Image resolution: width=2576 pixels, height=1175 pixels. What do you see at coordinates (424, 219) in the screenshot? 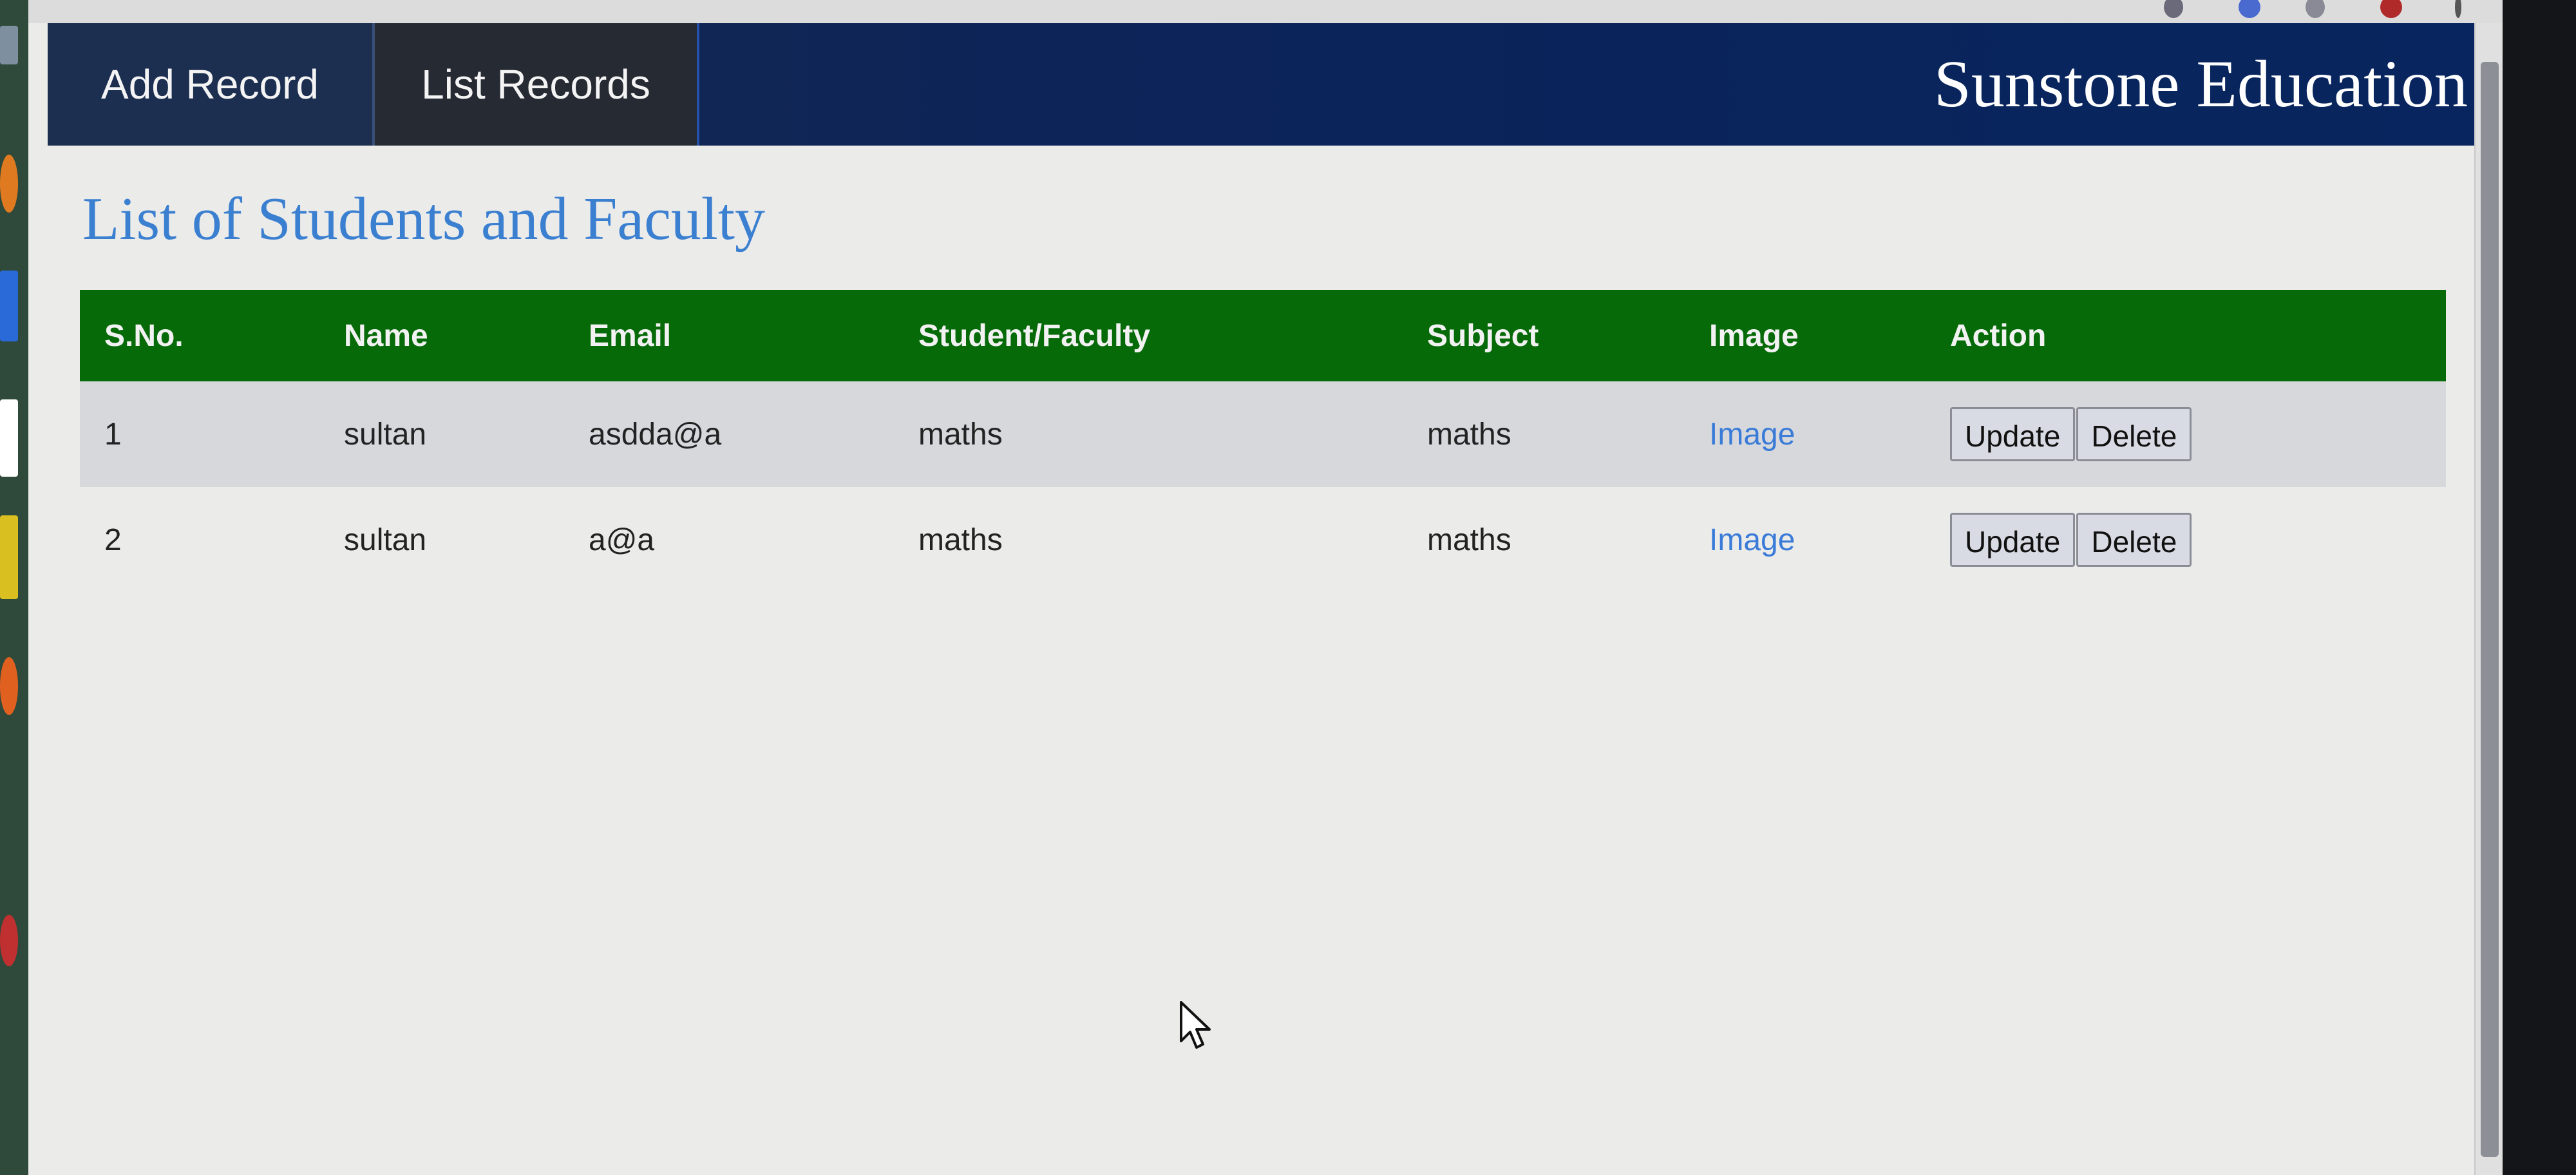
I see `page-title: List of Students and Faculty` at bounding box center [424, 219].